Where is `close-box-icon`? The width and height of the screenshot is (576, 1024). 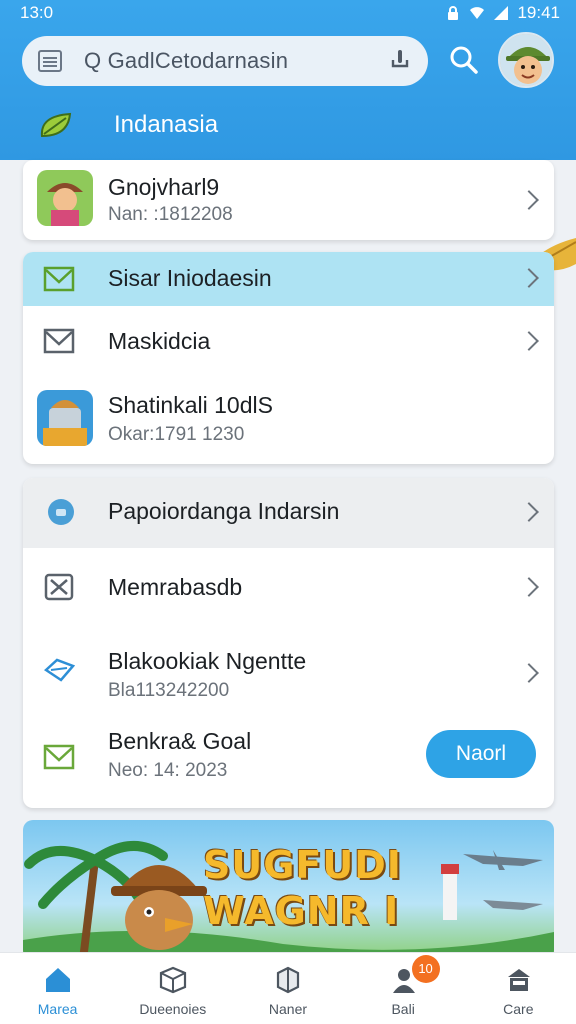
close-box-icon is located at coordinates (59, 587).